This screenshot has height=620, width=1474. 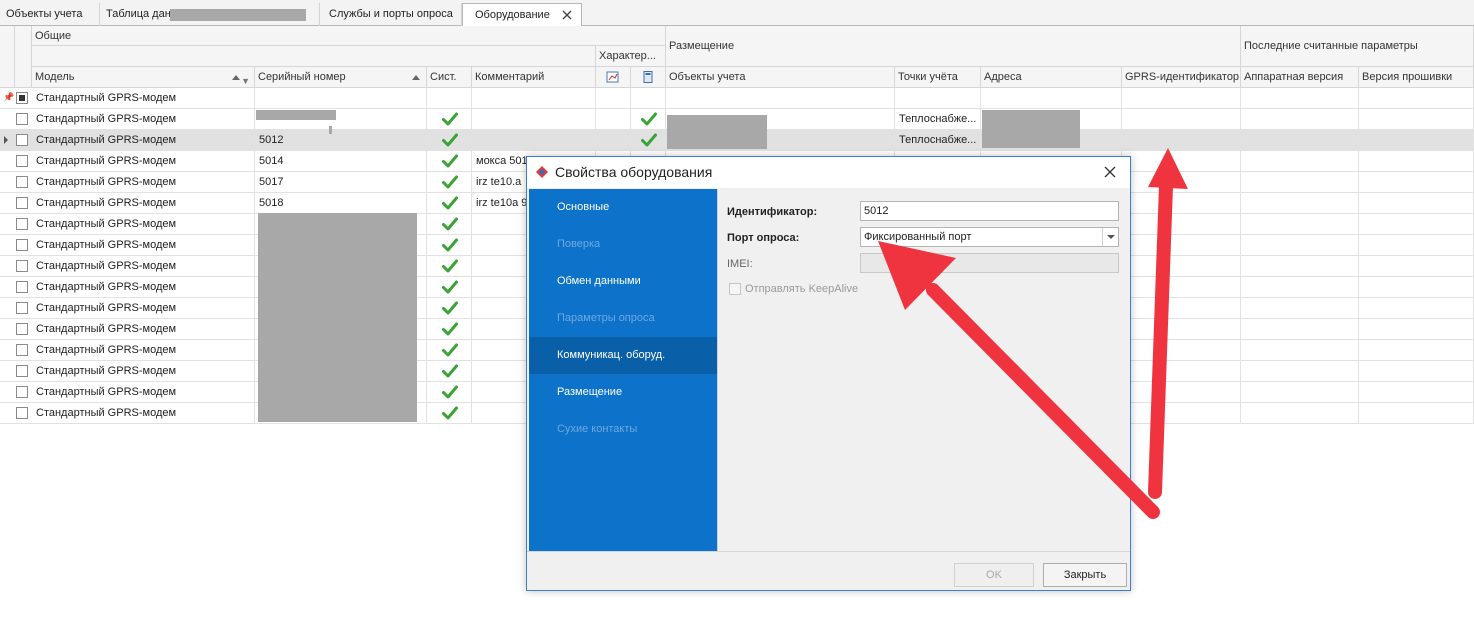 What do you see at coordinates (449, 77) in the screenshot?
I see `column-header-sys: Сист.` at bounding box center [449, 77].